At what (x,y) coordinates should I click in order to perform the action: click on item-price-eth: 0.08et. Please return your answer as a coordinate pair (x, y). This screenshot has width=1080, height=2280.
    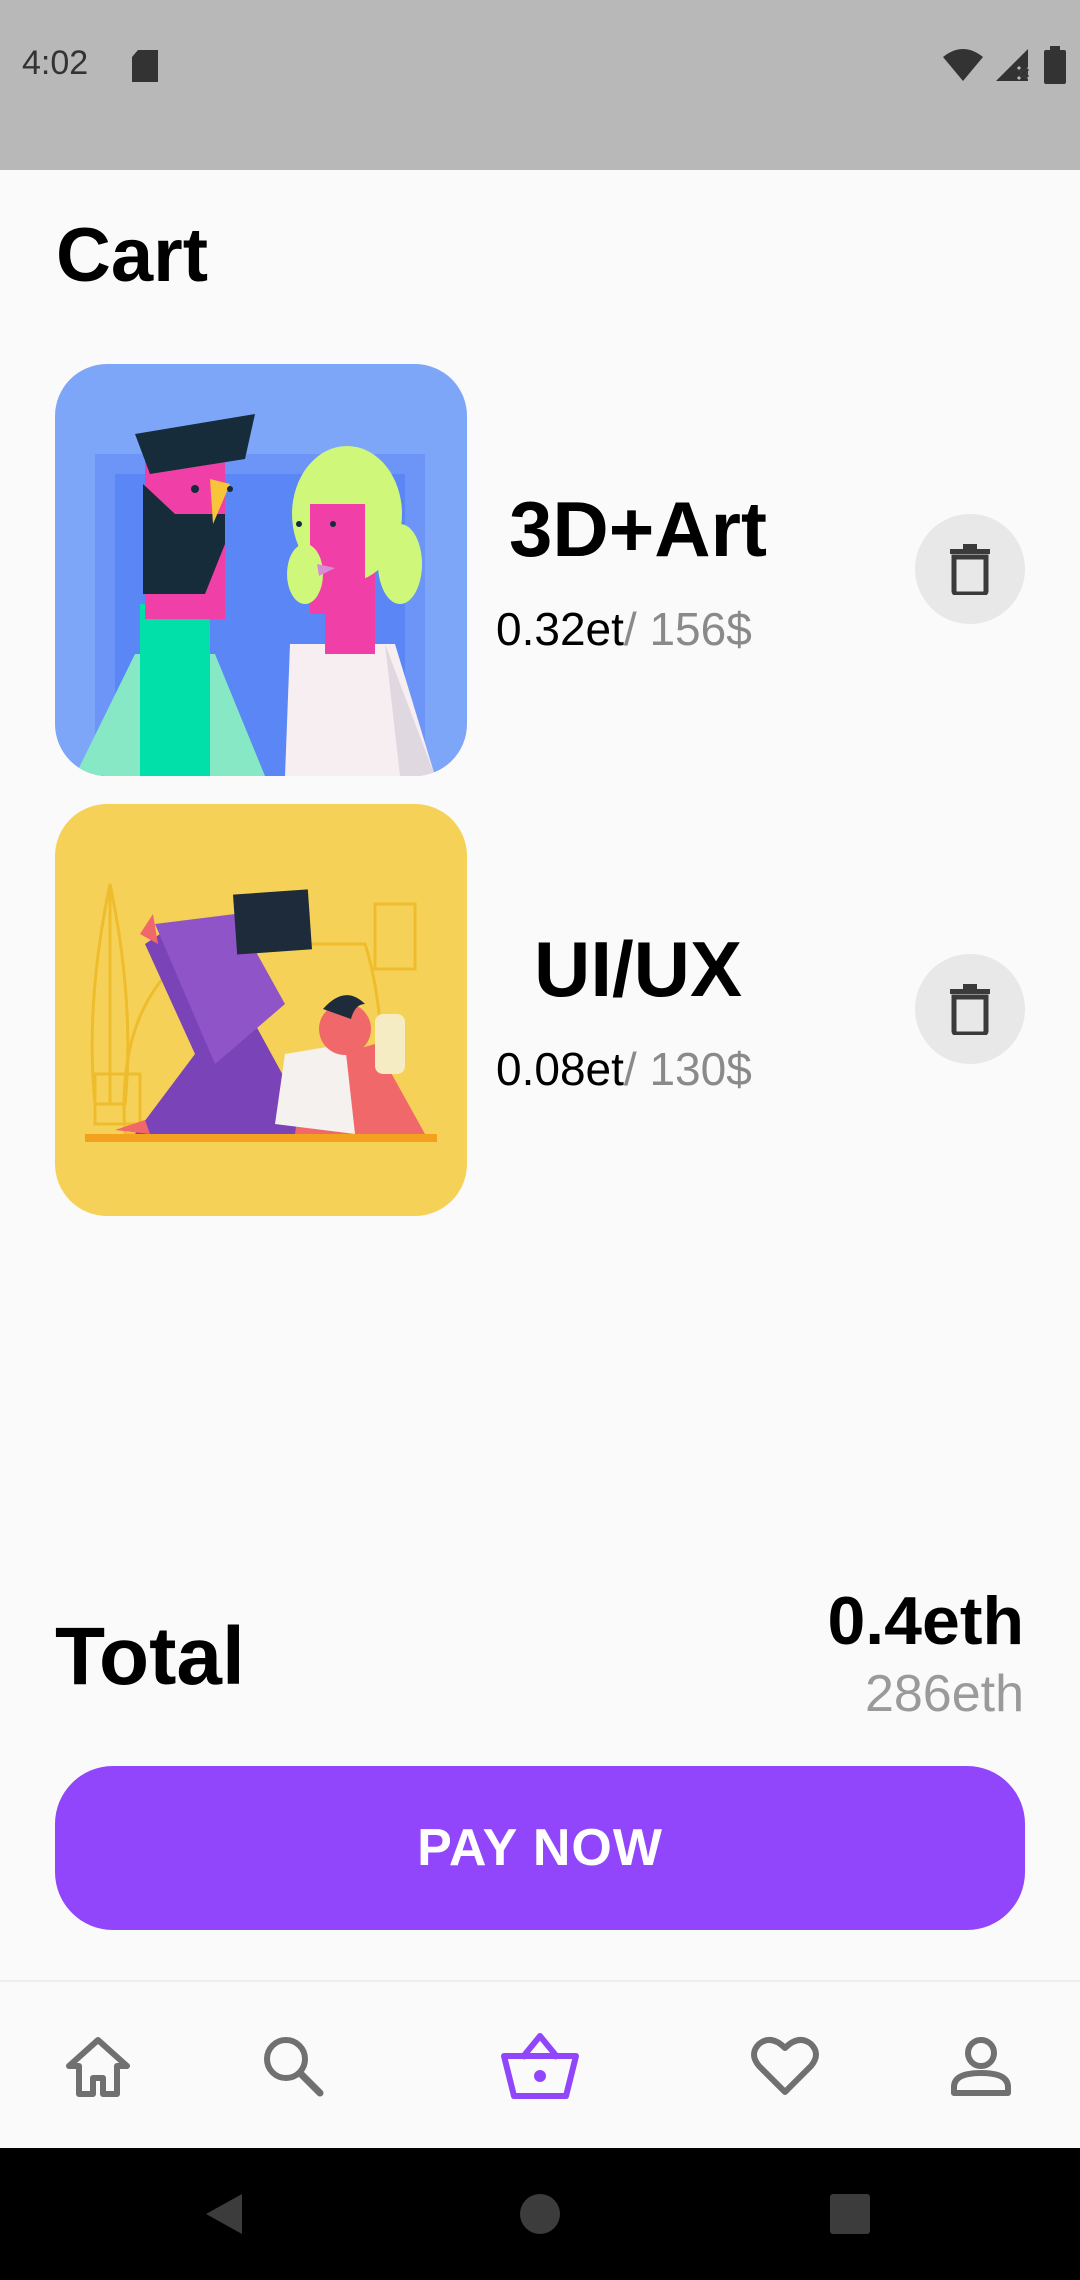
    Looking at the image, I should click on (560, 1069).